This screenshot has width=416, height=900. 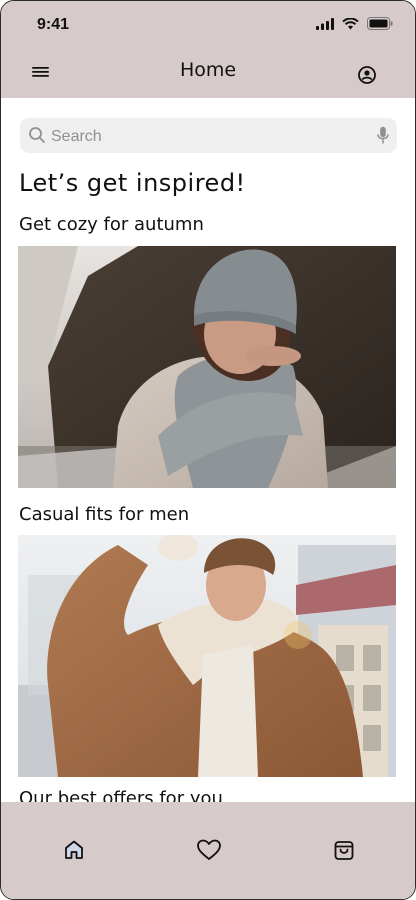 I want to click on nav-favorites-button, so click(x=209, y=851).